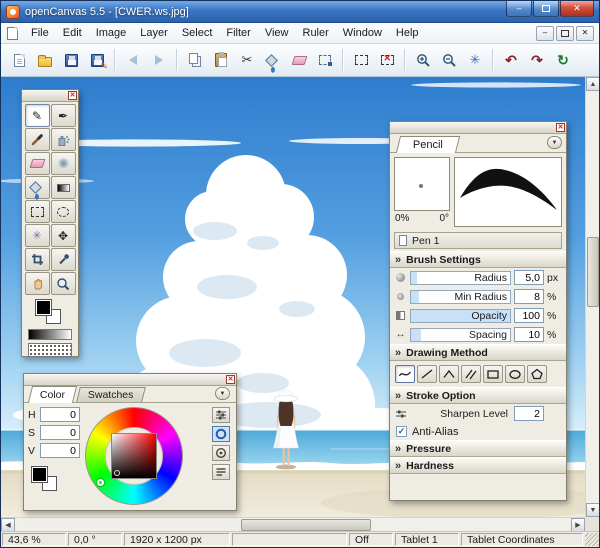 This screenshot has width=600, height=548. What do you see at coordinates (460, 296) in the screenshot?
I see `min-radius-slider: Min Radius` at bounding box center [460, 296].